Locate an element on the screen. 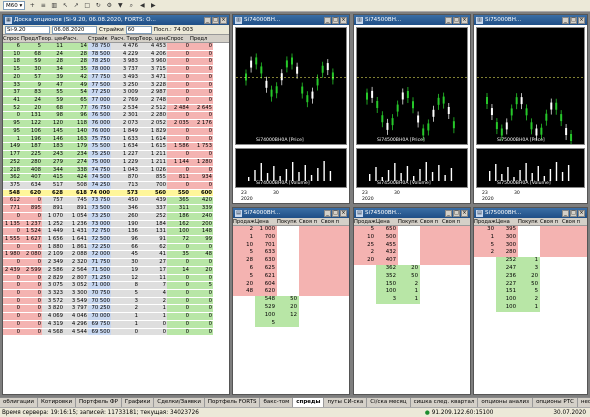  table-row: 52 20 68 77 76 750 2 534 2 512 2 484 2 645 is located at coordinates (116, 108).